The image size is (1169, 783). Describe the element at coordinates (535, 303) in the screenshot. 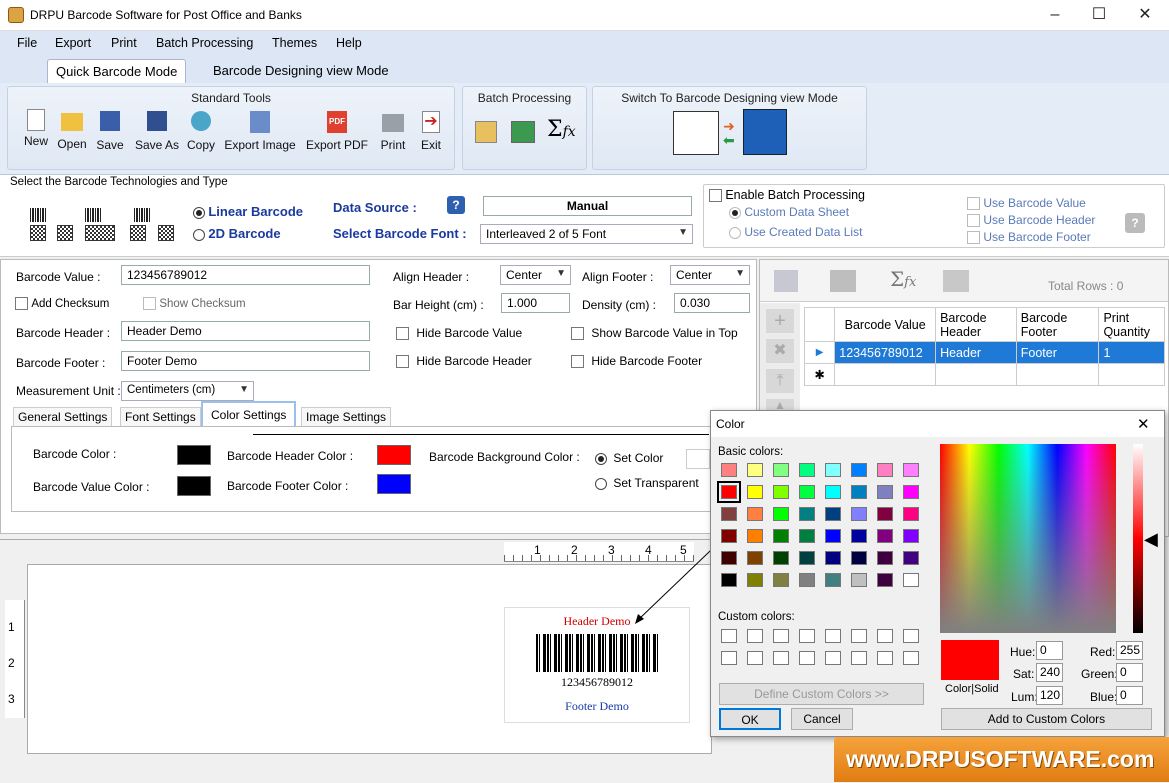

I see `bar-height-input: 1.000` at that location.